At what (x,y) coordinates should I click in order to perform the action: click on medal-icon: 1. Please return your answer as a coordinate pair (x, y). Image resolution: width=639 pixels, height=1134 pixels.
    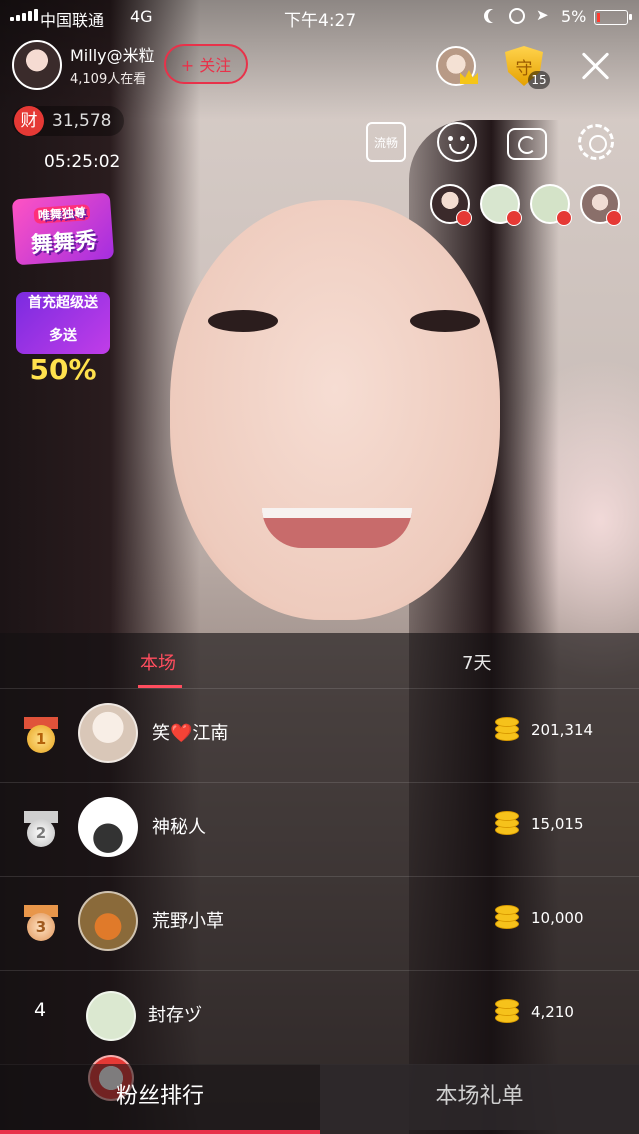
    Looking at the image, I should click on (41, 737).